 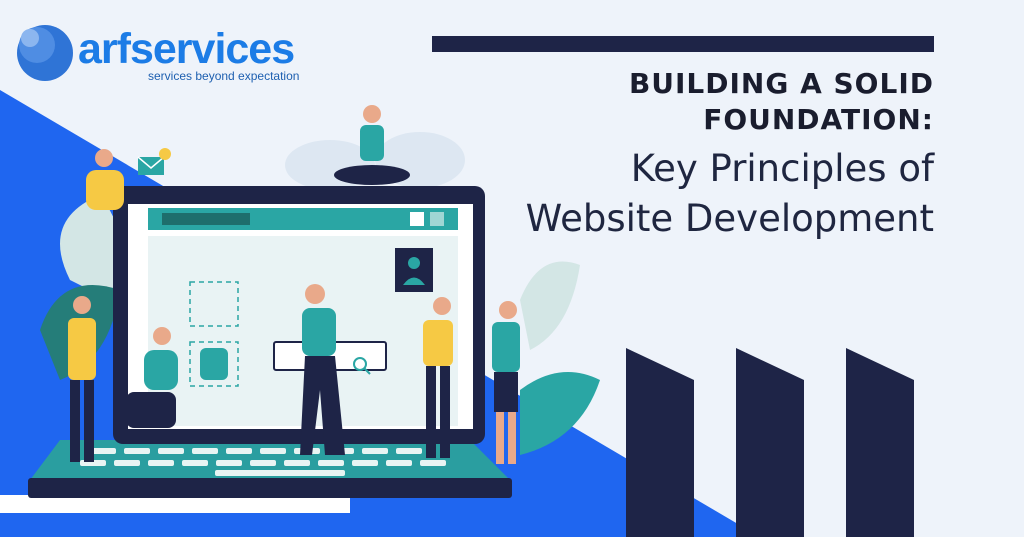 What do you see at coordinates (550, 305) in the screenshot?
I see `leaf-right-light` at bounding box center [550, 305].